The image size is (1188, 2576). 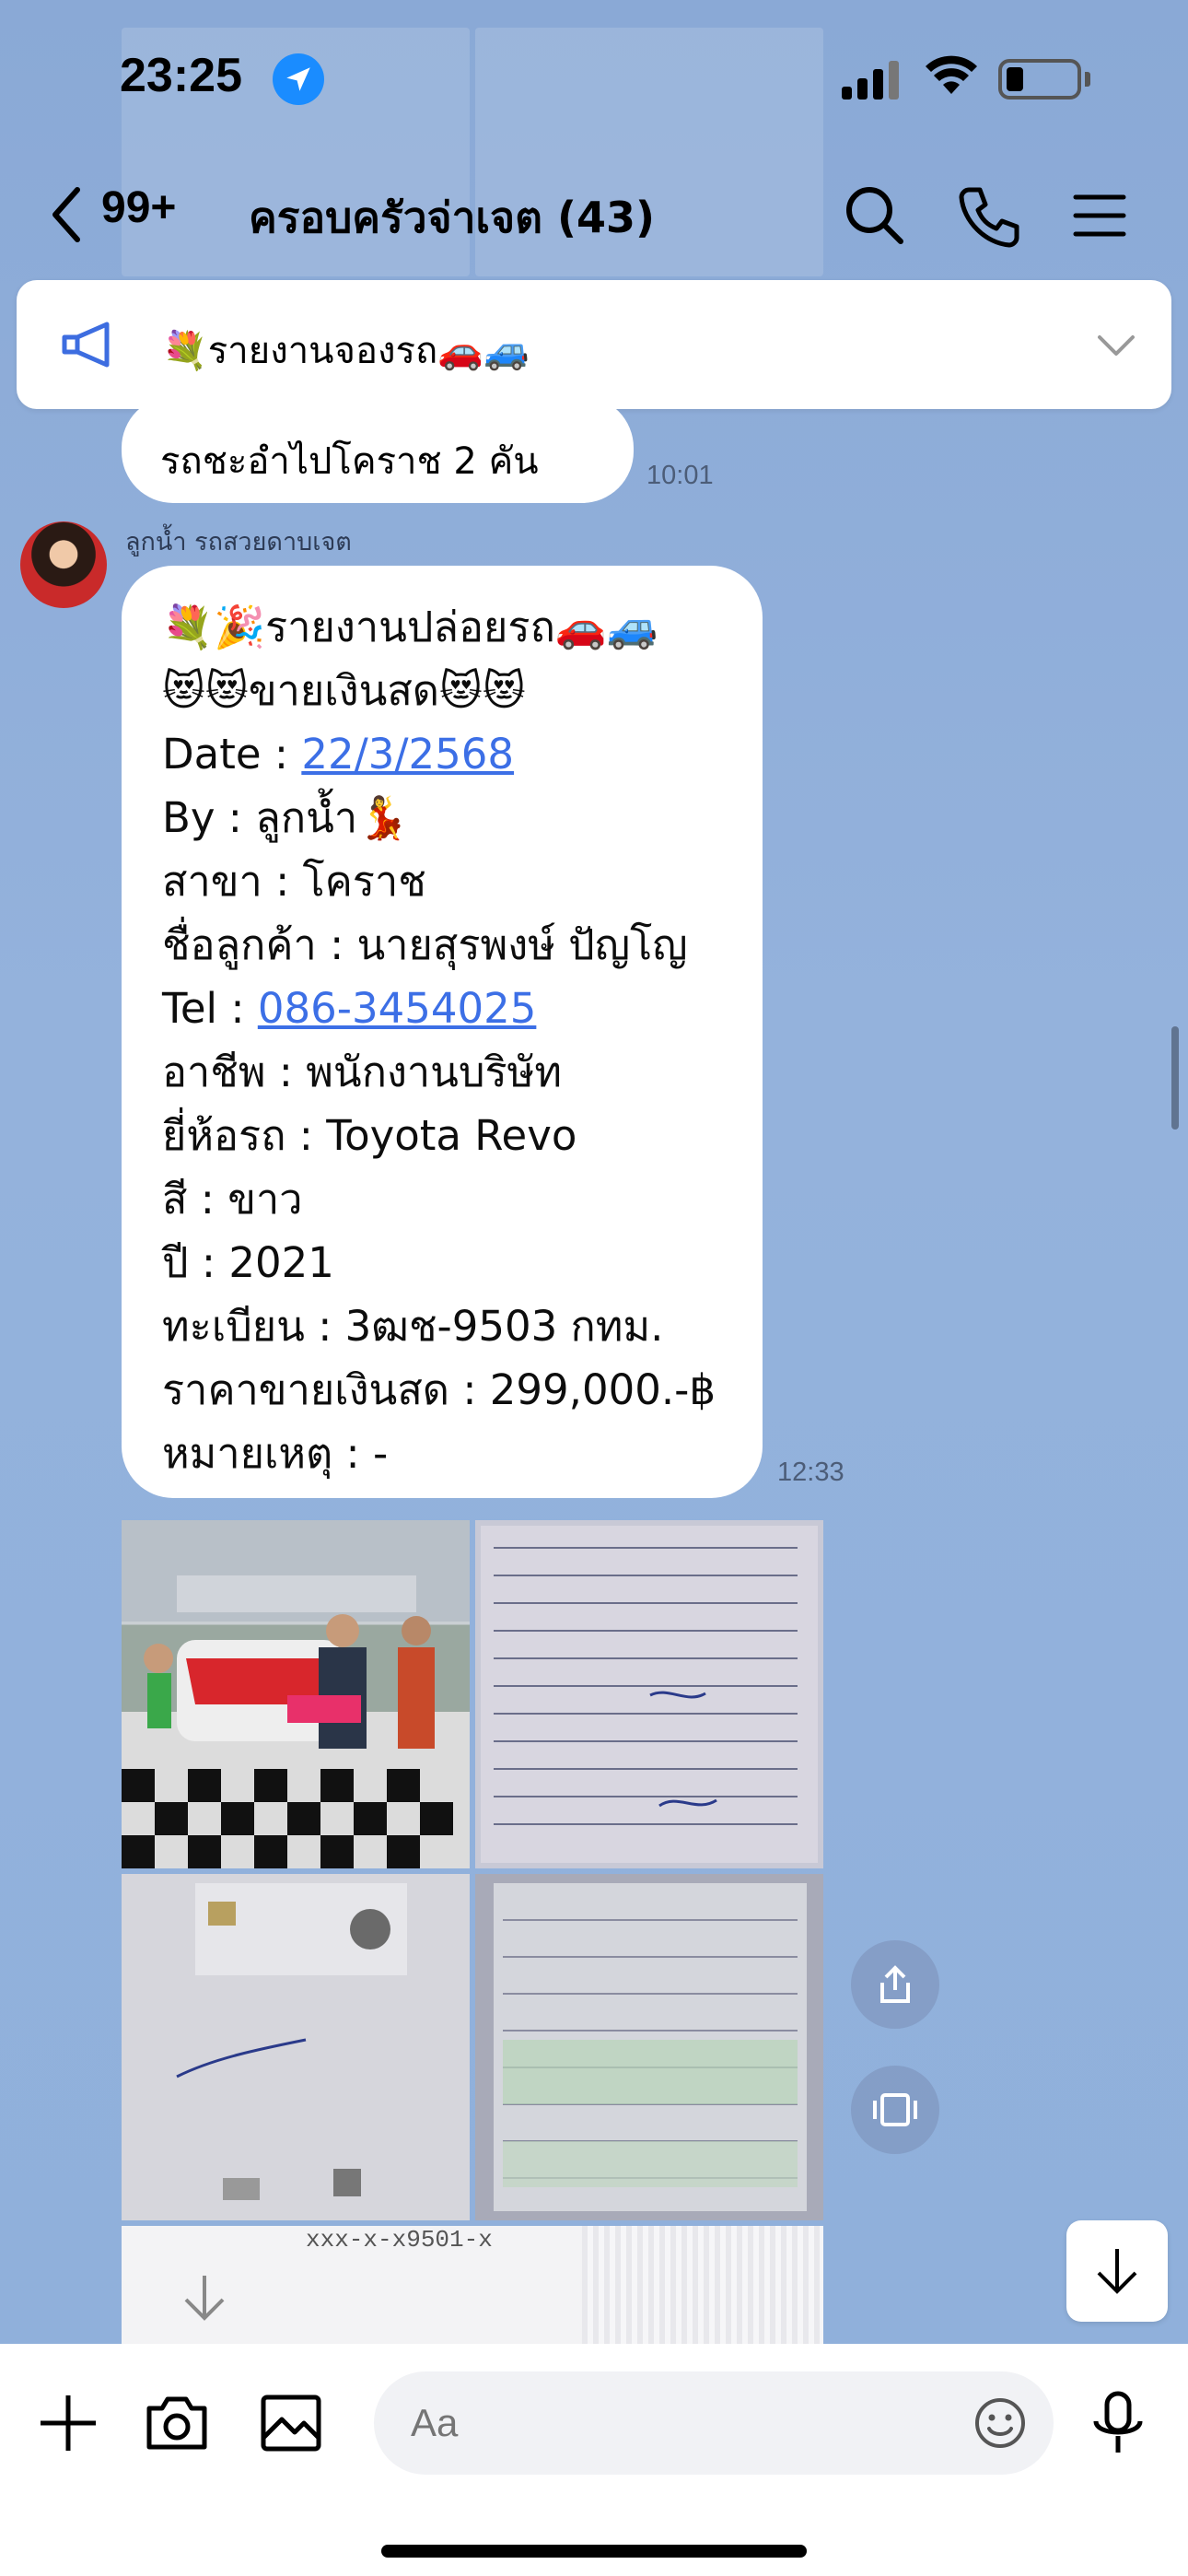 I want to click on message-line: สี : ขาว, so click(x=232, y=1199).